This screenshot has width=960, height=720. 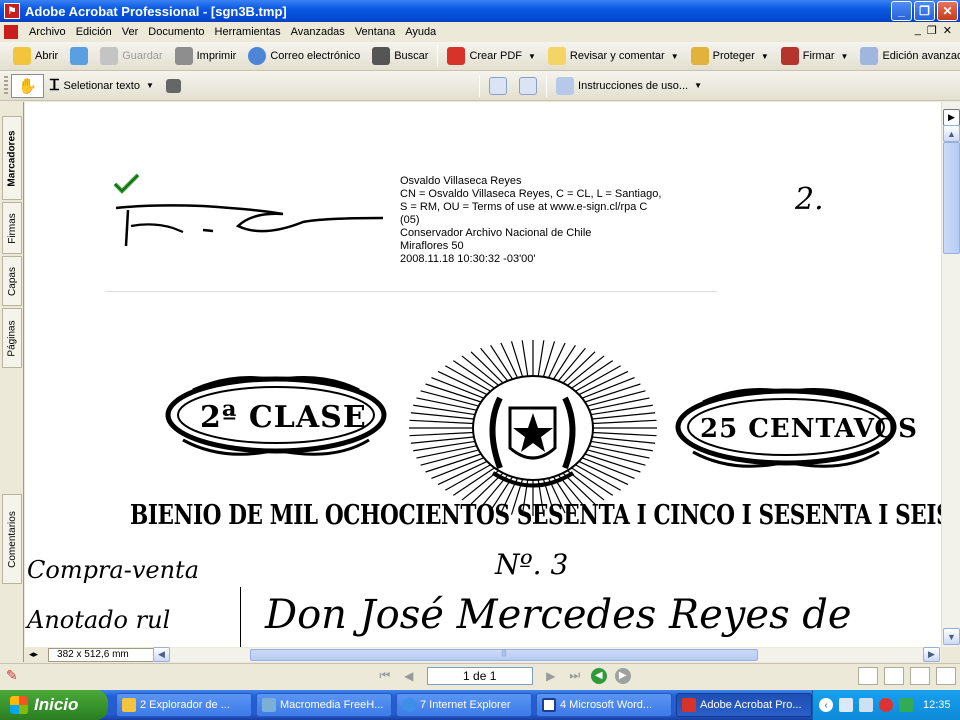 I want to click on menu-ayuda: Ayuda, so click(x=420, y=32).